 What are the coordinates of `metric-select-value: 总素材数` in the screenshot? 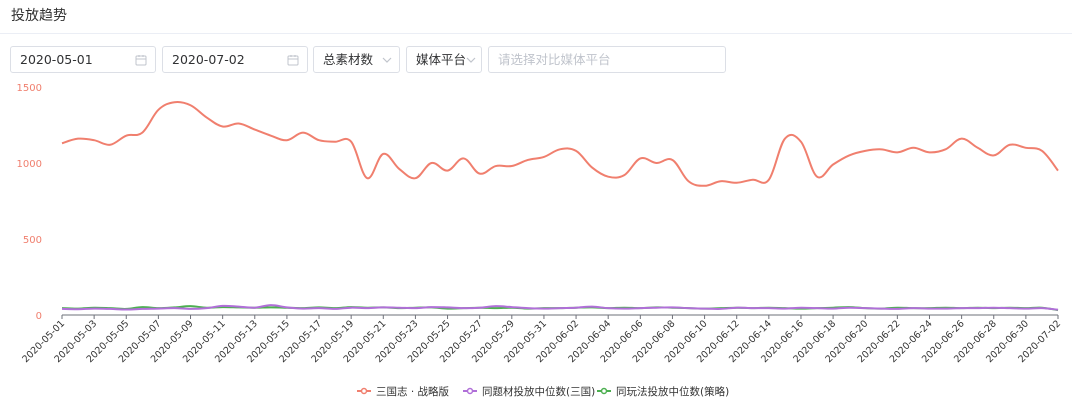 It's located at (348, 59).